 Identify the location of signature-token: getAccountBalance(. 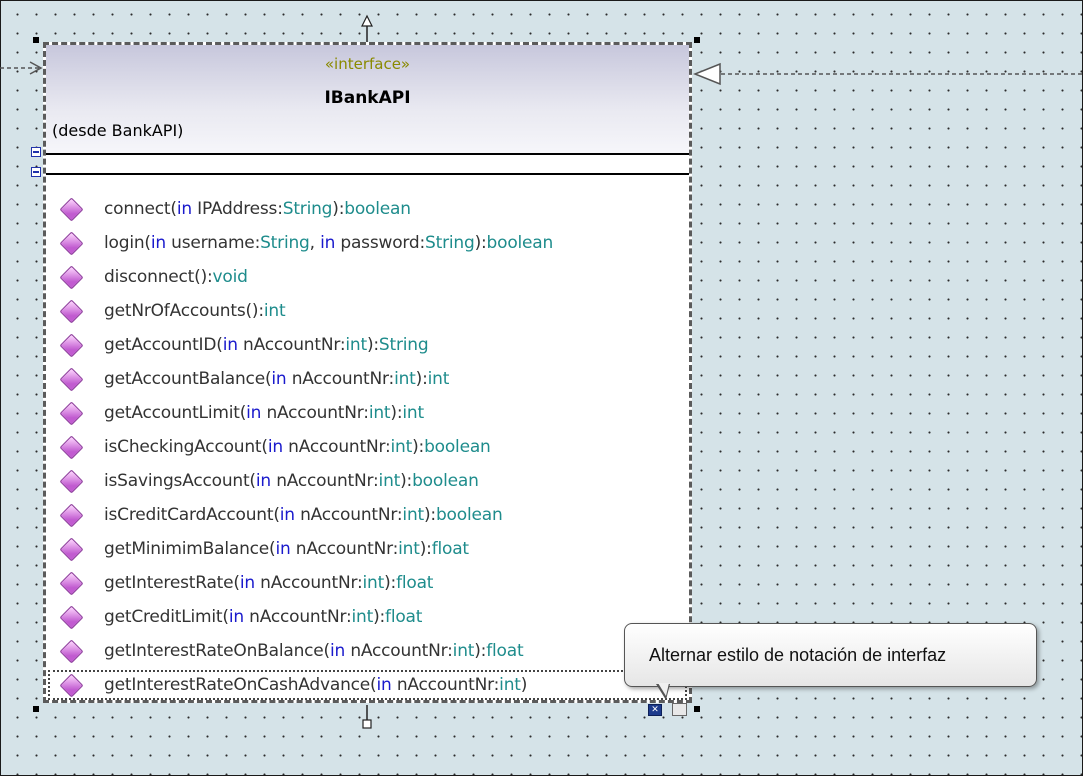
(188, 379).